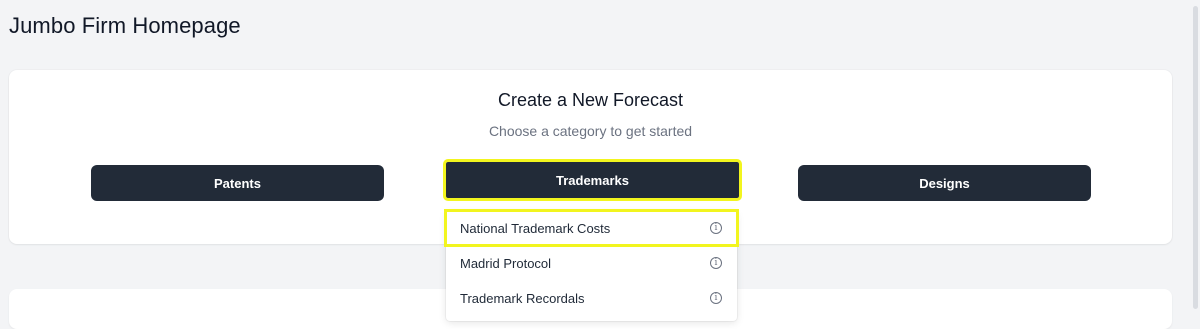 Image resolution: width=1200 pixels, height=329 pixels. Describe the element at coordinates (237, 183) in the screenshot. I see `patents-button: Patents` at that location.